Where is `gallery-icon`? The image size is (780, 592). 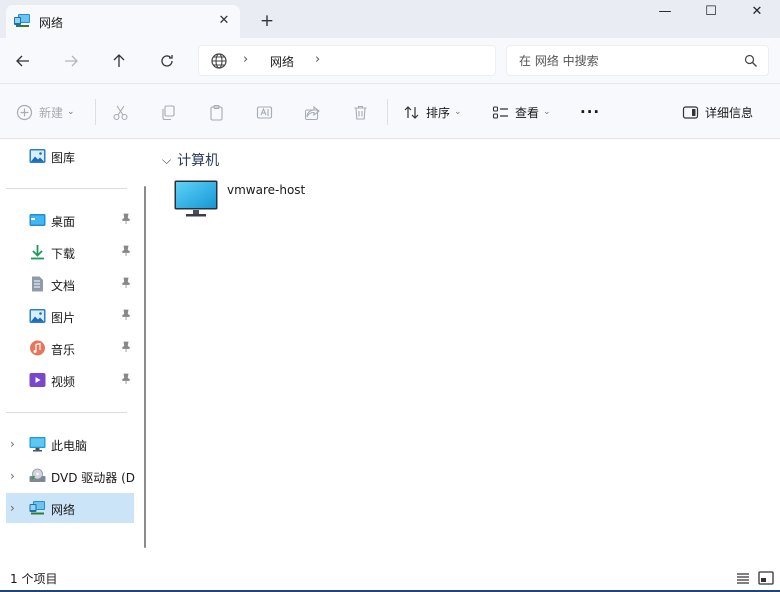
gallery-icon is located at coordinates (37, 156).